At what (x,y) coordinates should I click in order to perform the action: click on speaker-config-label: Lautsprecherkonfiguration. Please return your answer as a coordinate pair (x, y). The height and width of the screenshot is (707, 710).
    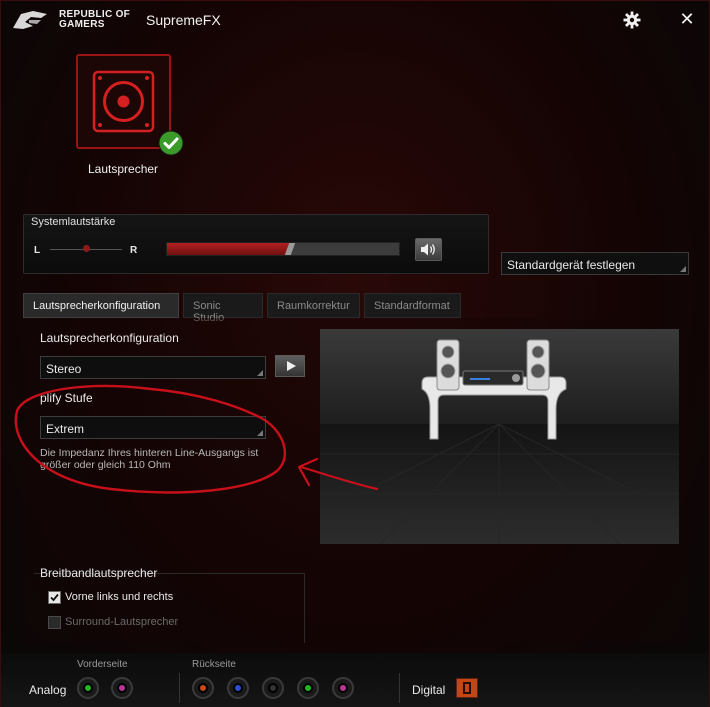
    Looking at the image, I should click on (109, 338).